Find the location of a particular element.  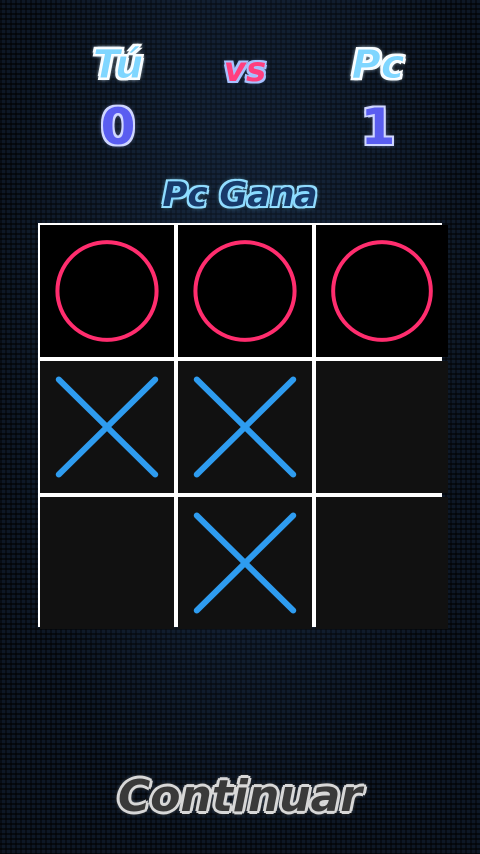

board-cell-r3c3 is located at coordinates (382, 563).